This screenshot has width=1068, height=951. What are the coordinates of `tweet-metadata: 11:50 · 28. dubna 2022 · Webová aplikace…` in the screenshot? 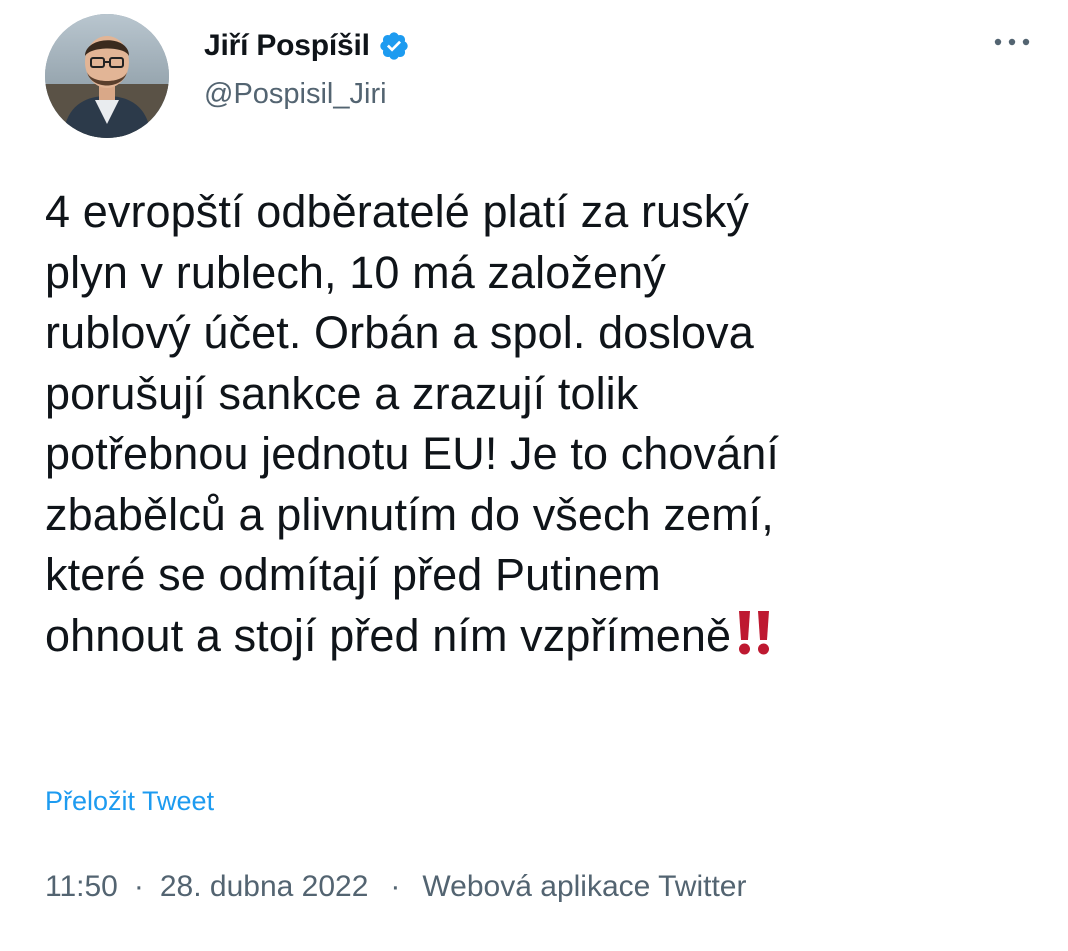 It's located at (395, 887).